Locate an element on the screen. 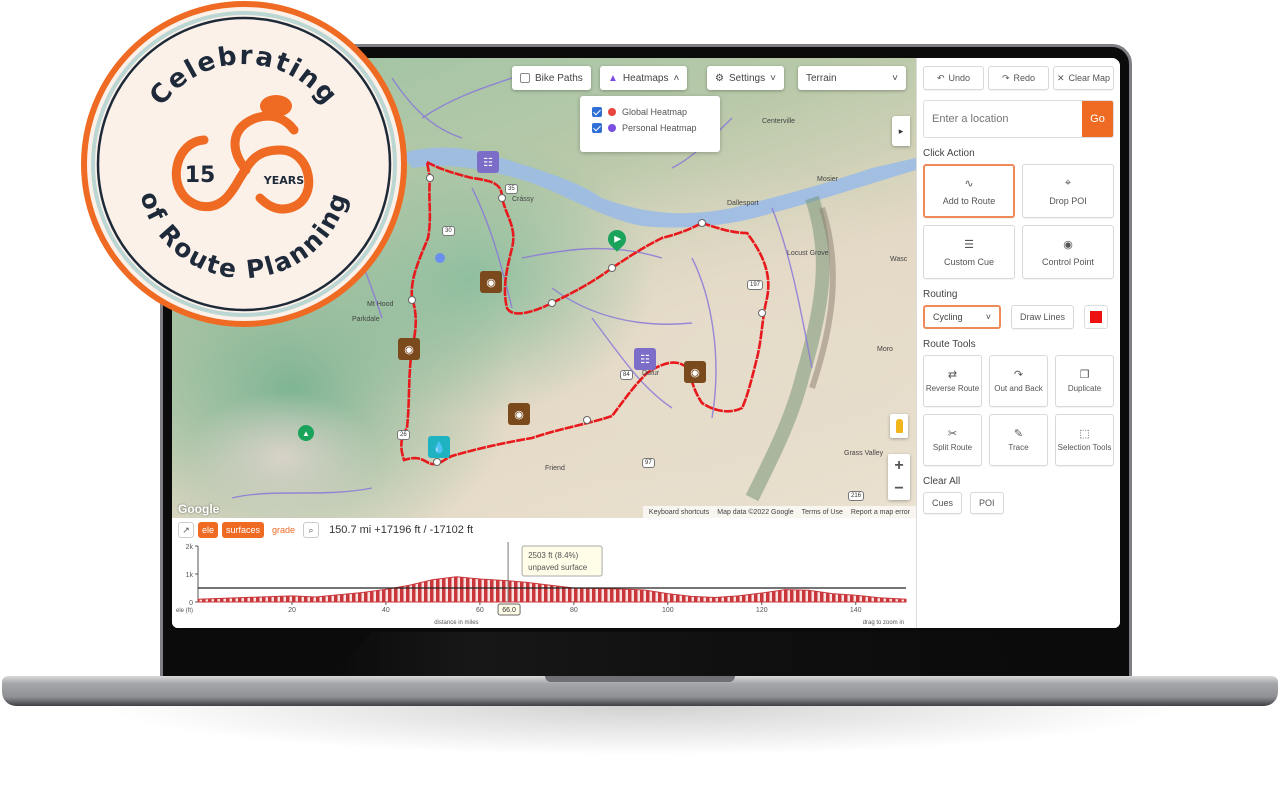  street-view-pegman is located at coordinates (899, 426).